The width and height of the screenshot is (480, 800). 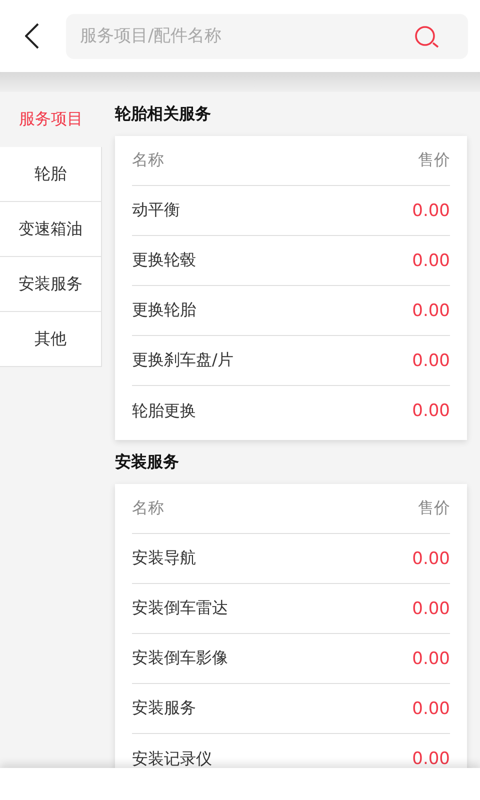 I want to click on service-name: 更换轮毂, so click(x=164, y=260).